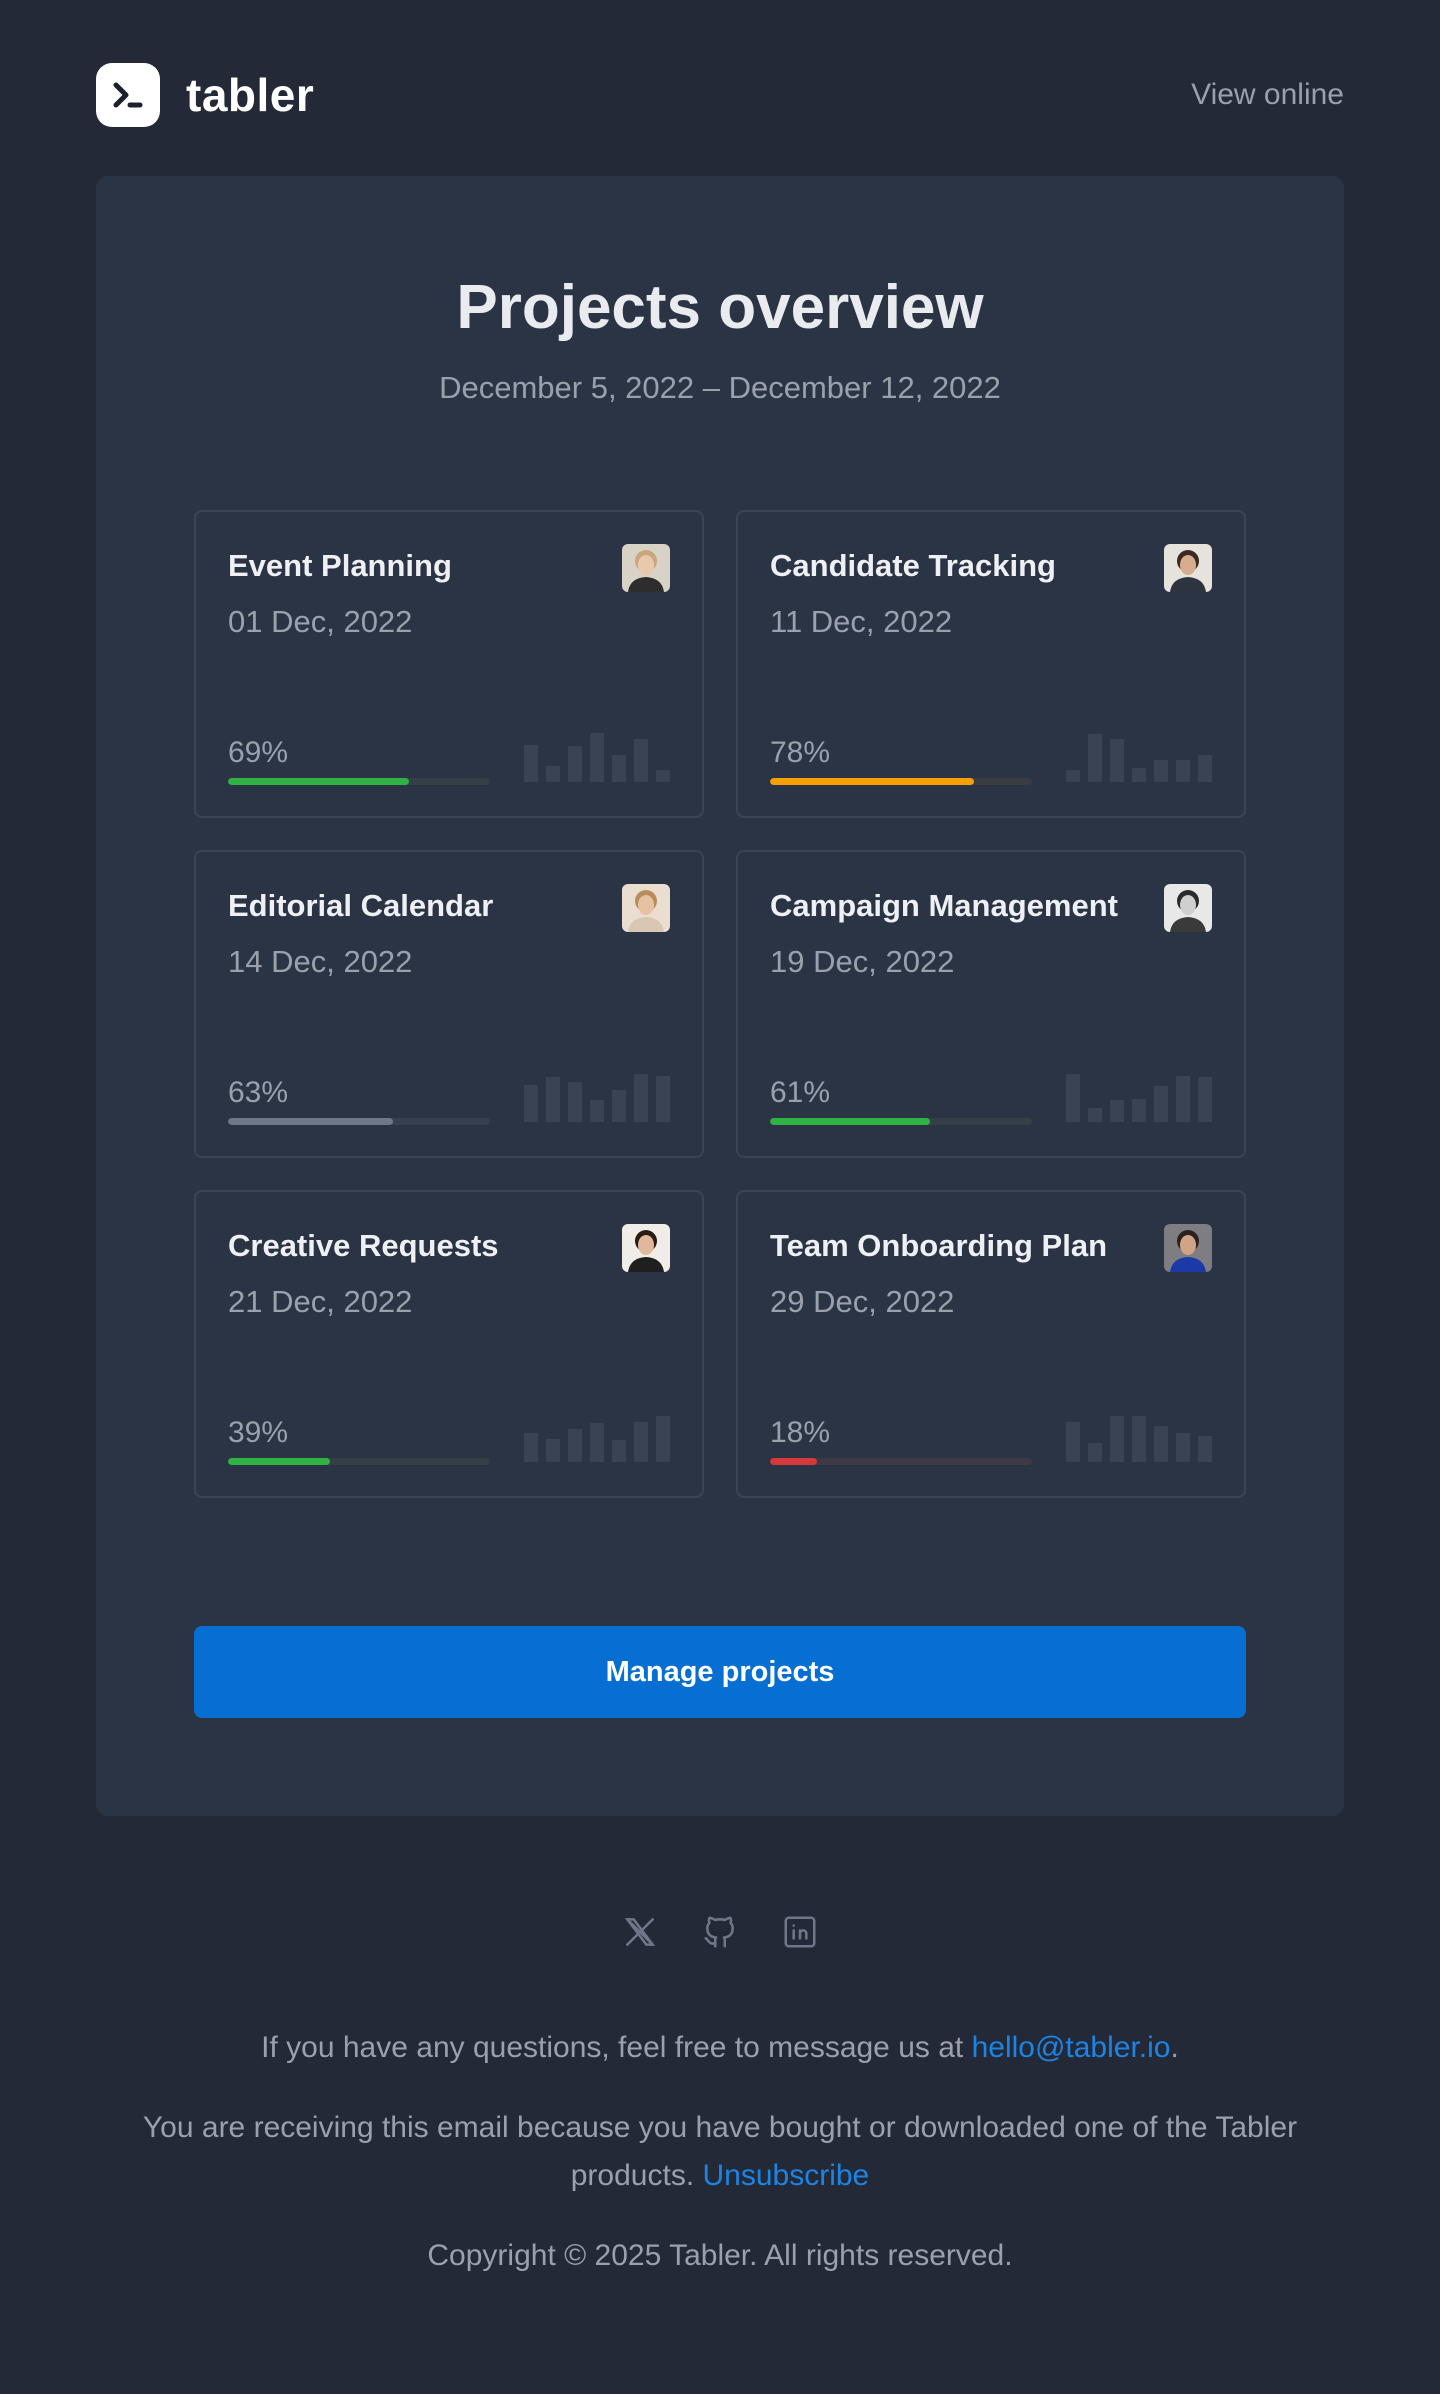 This screenshot has width=1440, height=2394. I want to click on project-card: Campaign Management 19 Dec, 2022 61%, so click(991, 1004).